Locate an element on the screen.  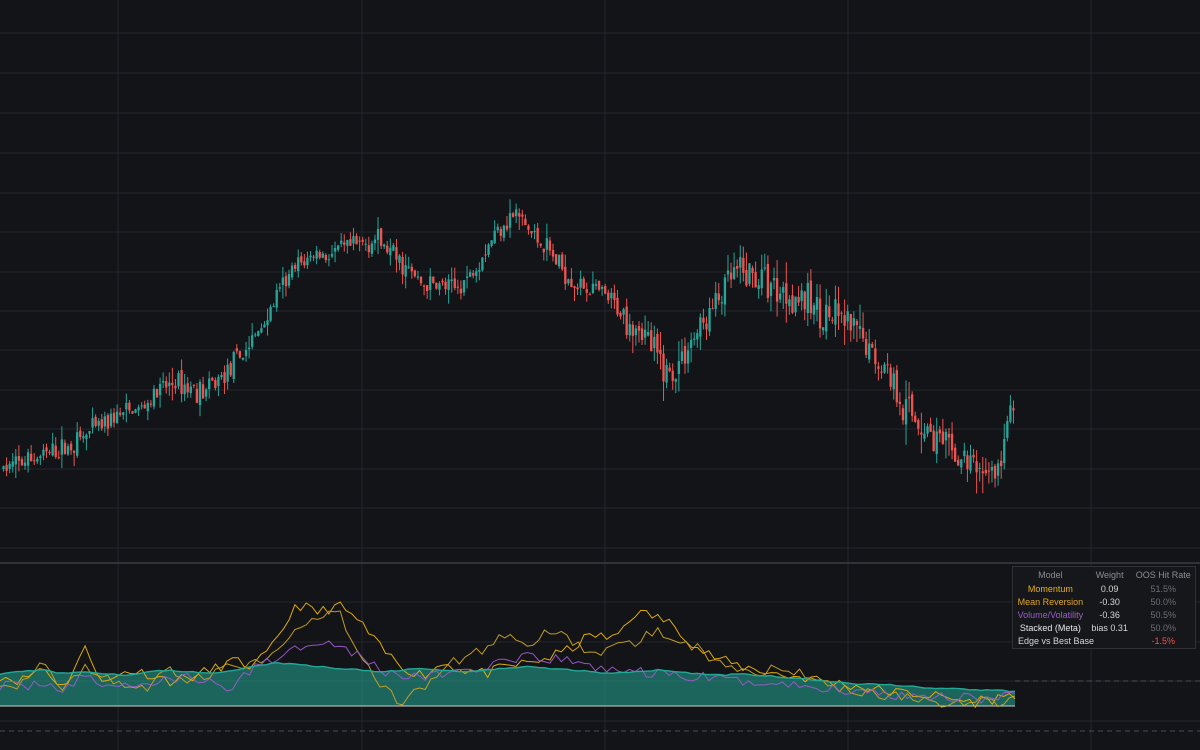
legend-weight-mean-reversion: -0.30 is located at coordinates (1109, 601).